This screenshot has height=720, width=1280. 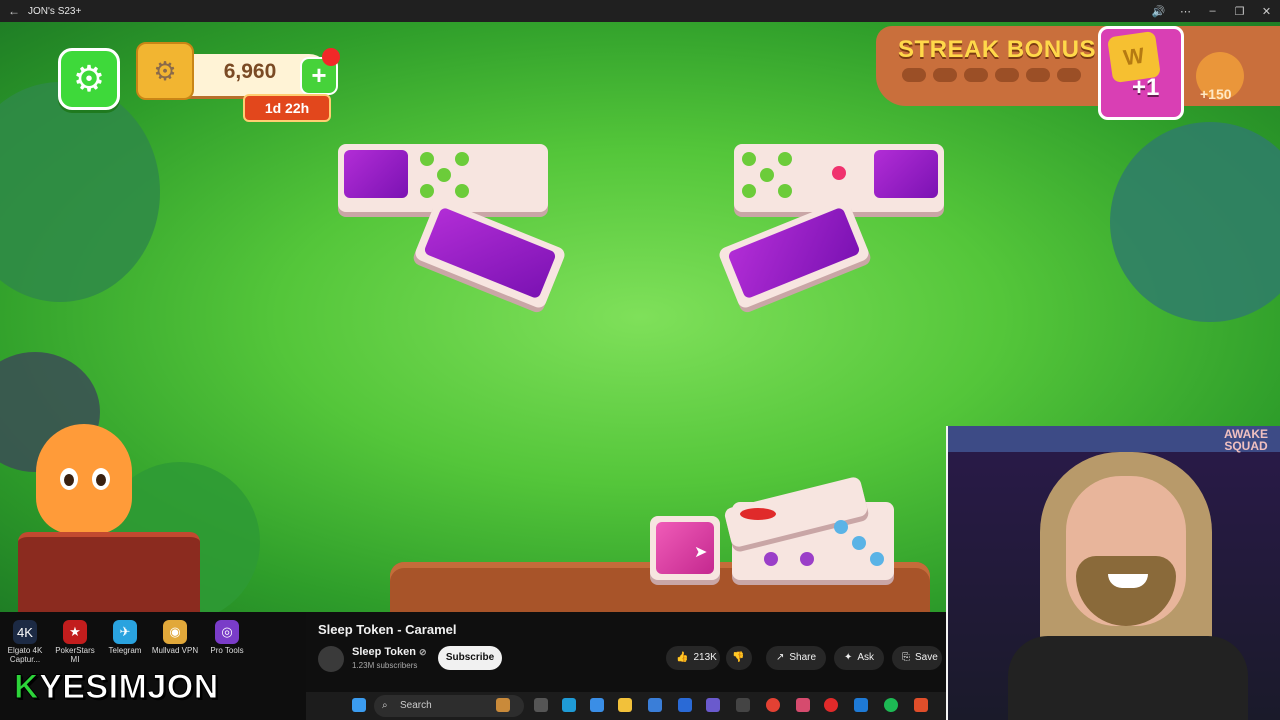 I want to click on brand-name: YESIMJON, so click(x=129, y=687).